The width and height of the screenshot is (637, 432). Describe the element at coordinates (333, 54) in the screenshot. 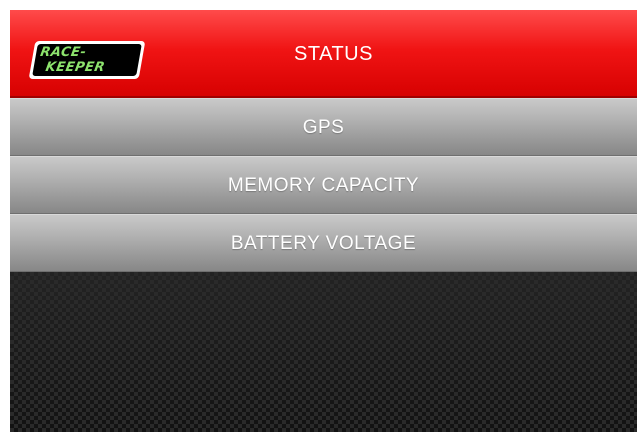

I see `page-title: STATUS` at that location.